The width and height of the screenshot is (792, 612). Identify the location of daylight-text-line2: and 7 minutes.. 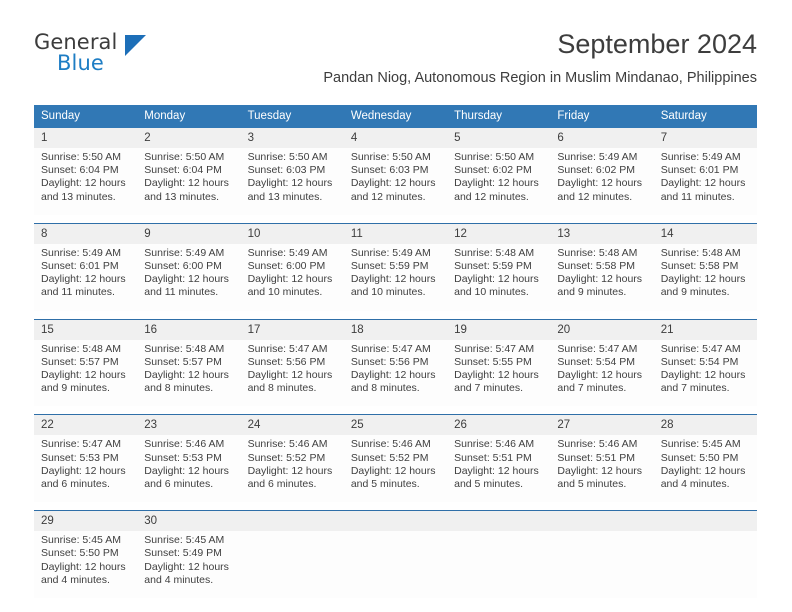
(489, 388).